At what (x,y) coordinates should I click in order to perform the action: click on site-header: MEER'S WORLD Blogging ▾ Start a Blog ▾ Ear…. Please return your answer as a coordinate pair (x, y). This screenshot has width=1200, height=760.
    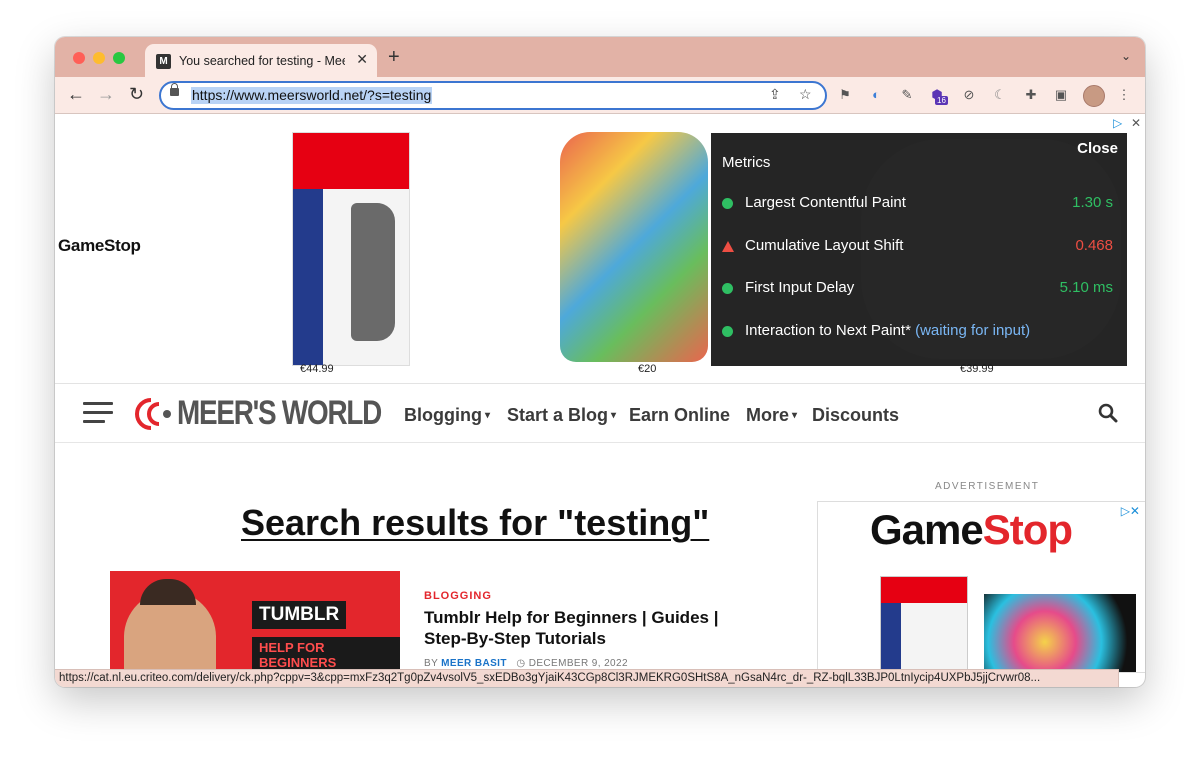
    Looking at the image, I should click on (600, 413).